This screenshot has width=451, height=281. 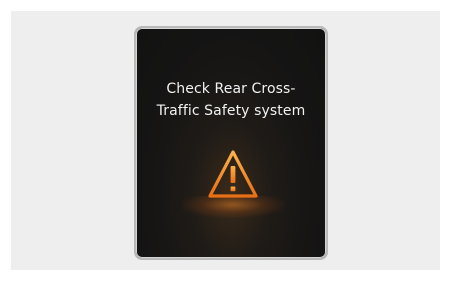 What do you see at coordinates (231, 100) in the screenshot?
I see `alert-message: Check Rear Cross- Traffic Safety system` at bounding box center [231, 100].